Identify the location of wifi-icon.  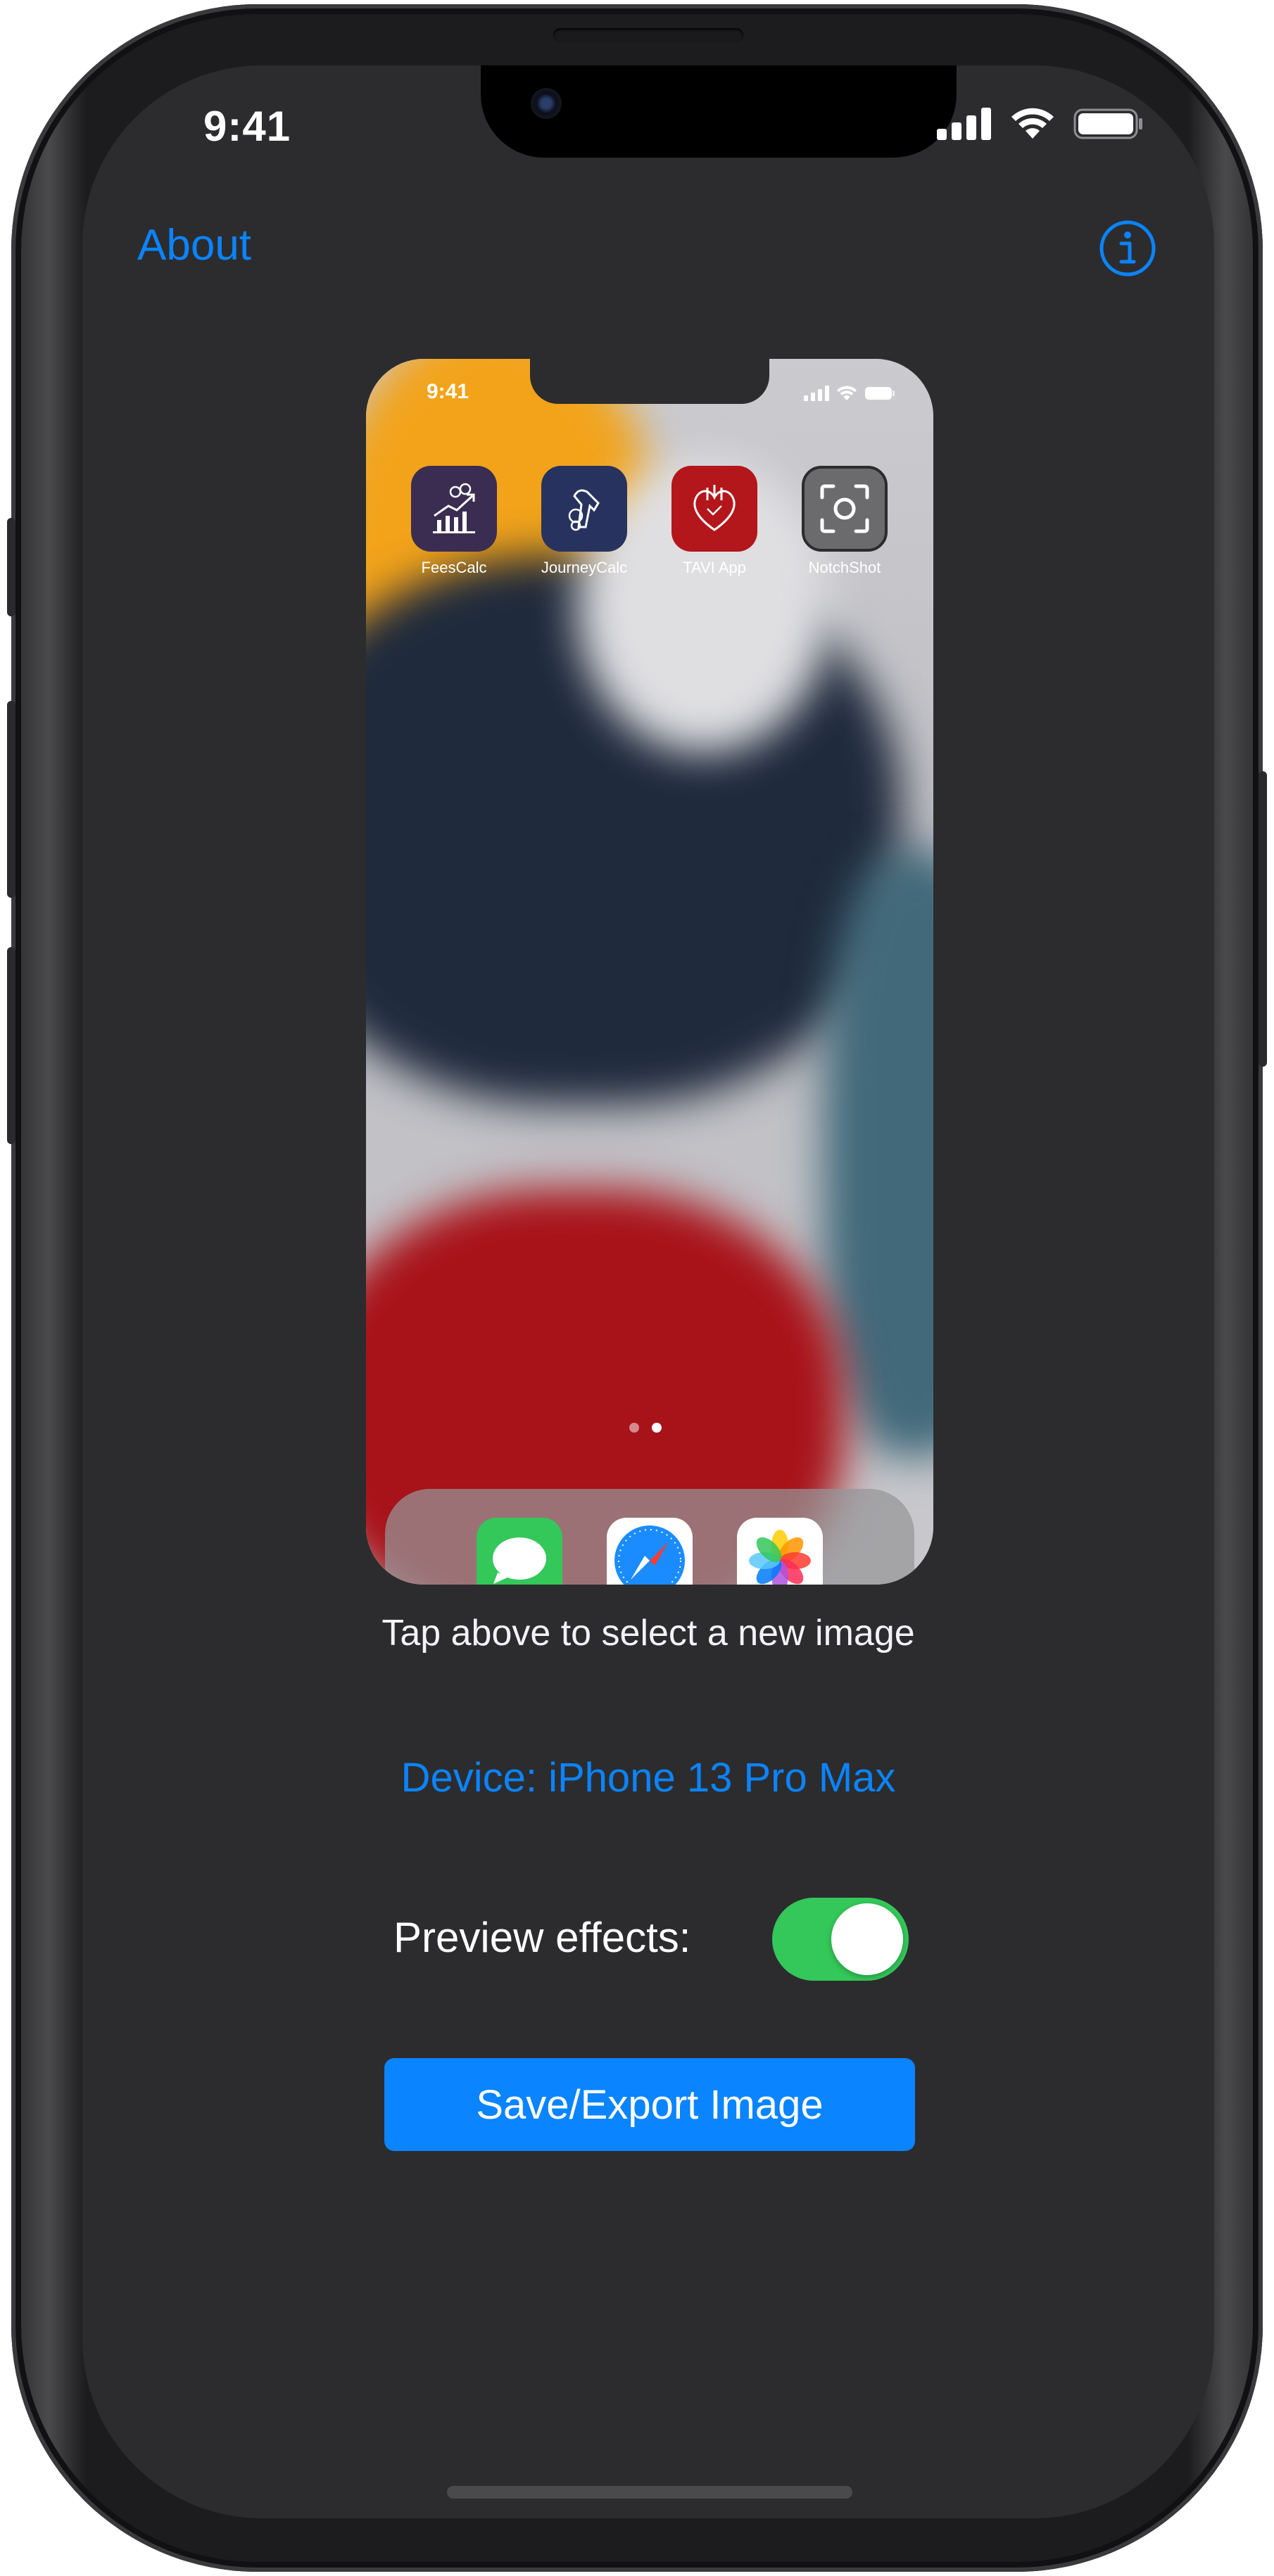
(1033, 124).